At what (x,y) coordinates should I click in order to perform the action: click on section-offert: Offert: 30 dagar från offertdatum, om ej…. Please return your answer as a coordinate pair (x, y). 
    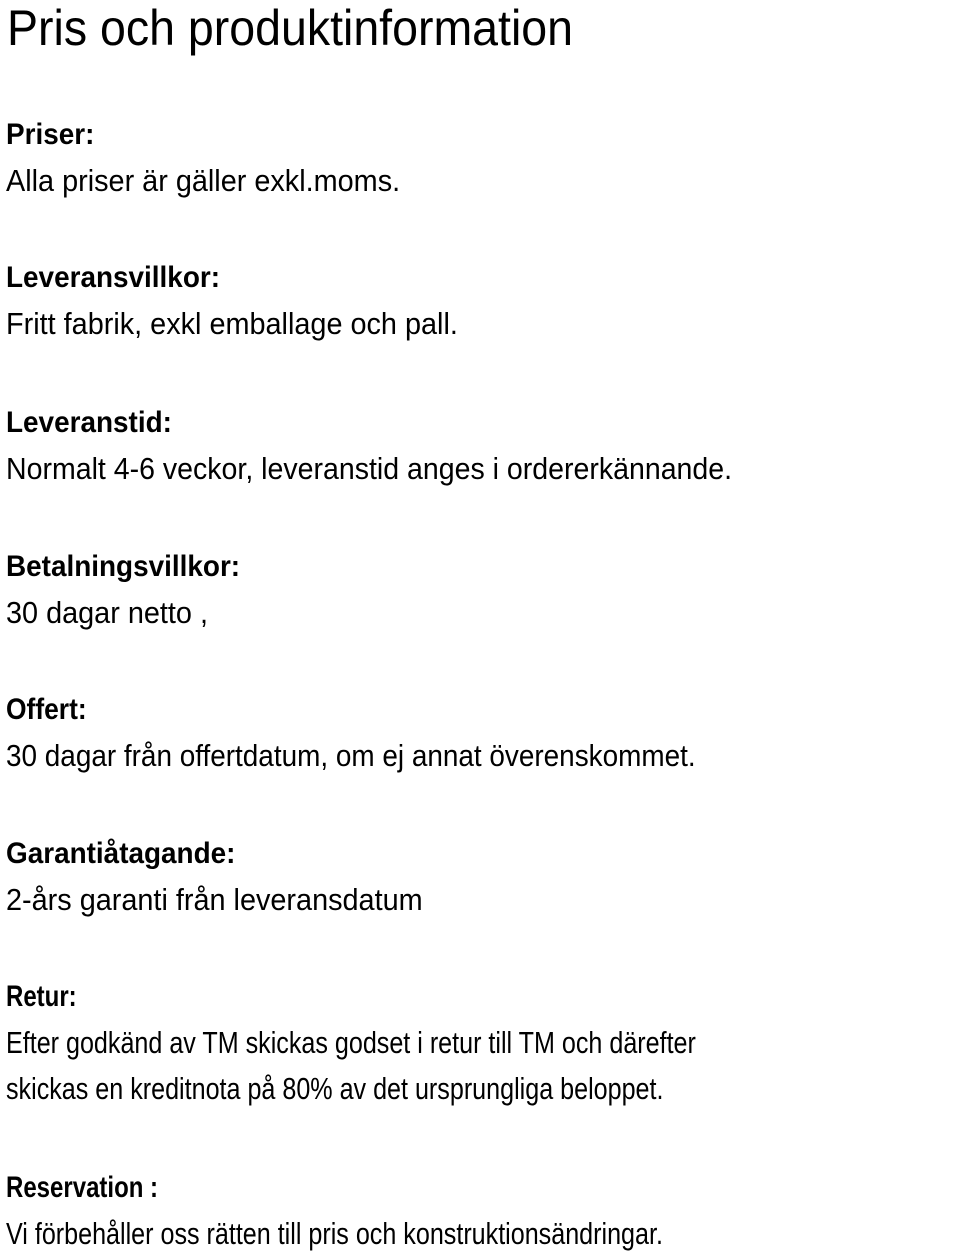
    Looking at the image, I should click on (389, 733).